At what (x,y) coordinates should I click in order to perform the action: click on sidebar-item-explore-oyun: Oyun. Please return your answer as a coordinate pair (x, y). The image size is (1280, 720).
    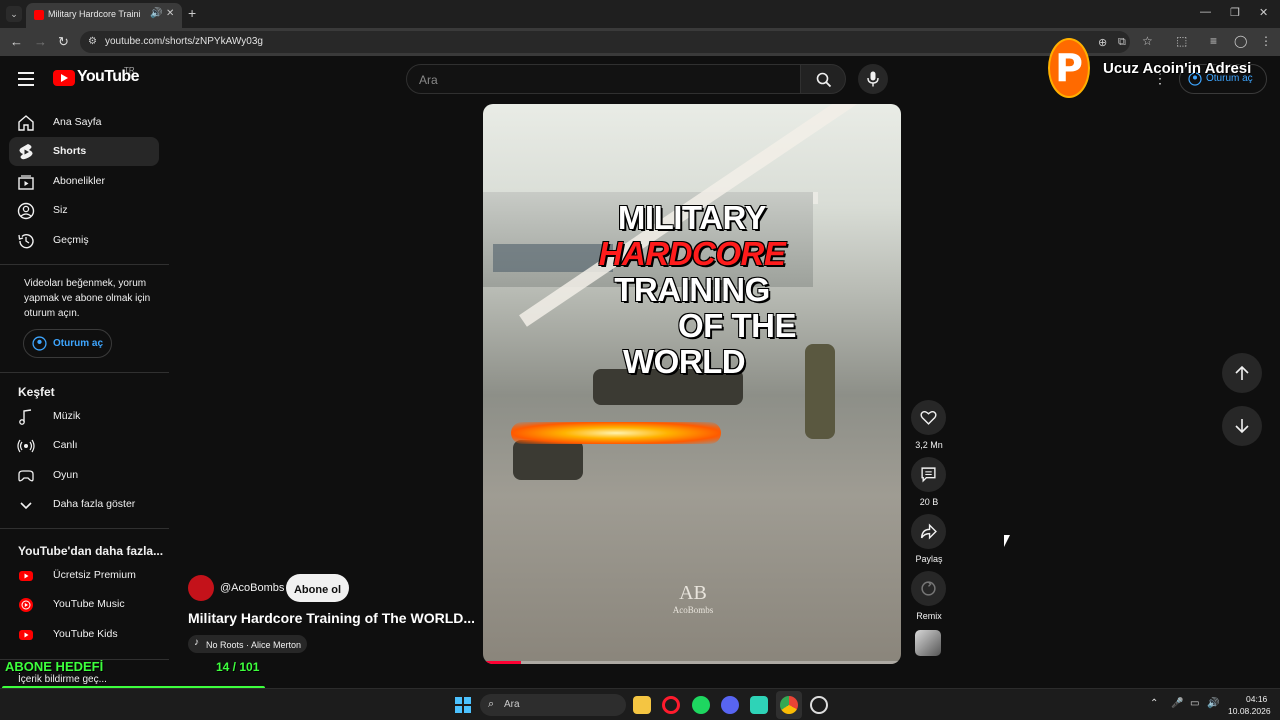
    Looking at the image, I should click on (84, 475).